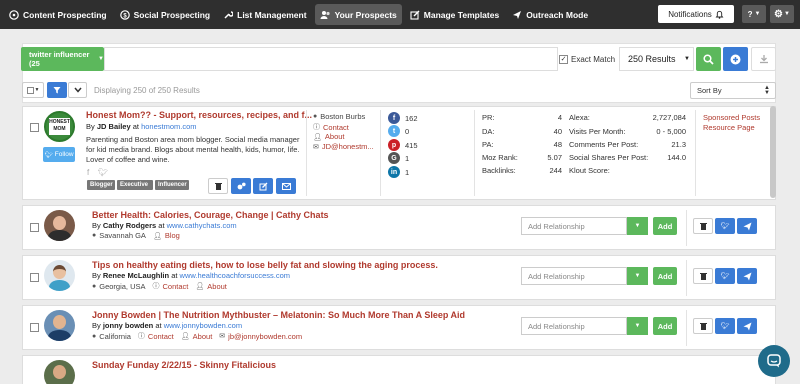 The height and width of the screenshot is (384, 800). I want to click on email-link: jb@jonnybowden.com, so click(265, 336).